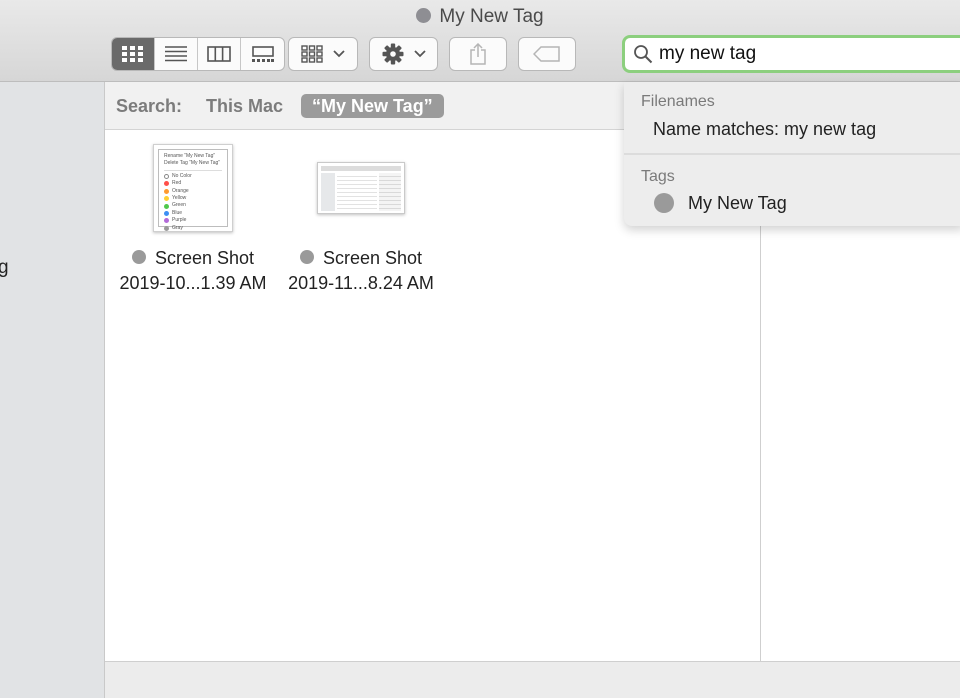  Describe the element at coordinates (179, 198) in the screenshot. I see `thumb-color-label: Yellow` at that location.